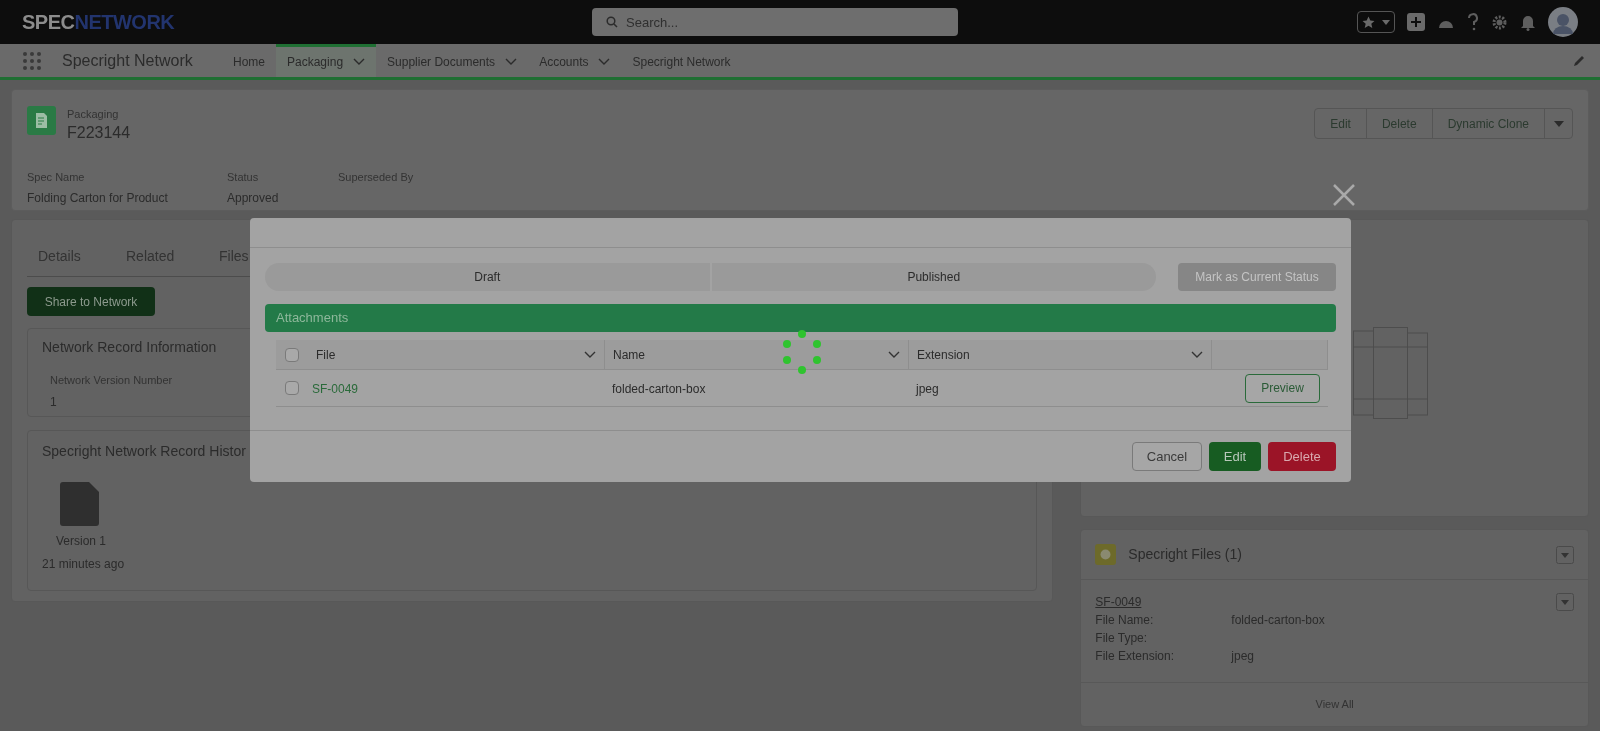 This screenshot has width=1600, height=731. I want to click on action-button: Delete, so click(1399, 123).